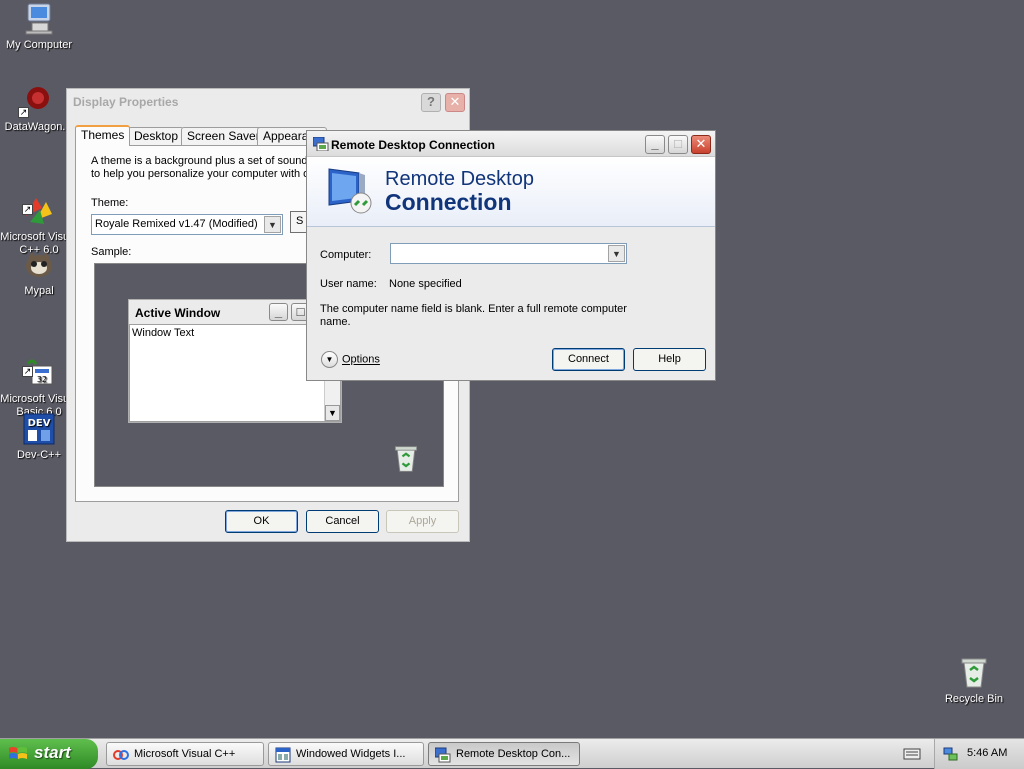  Describe the element at coordinates (678, 144) in the screenshot. I see `maximize-button: □` at that location.